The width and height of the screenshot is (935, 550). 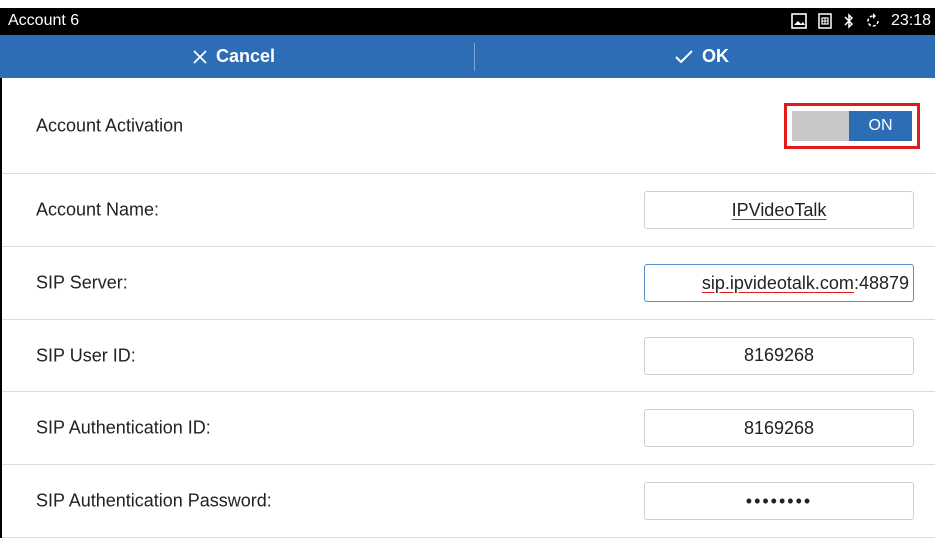 What do you see at coordinates (467, 21) in the screenshot?
I see `status-bar: Account 6 23:18` at bounding box center [467, 21].